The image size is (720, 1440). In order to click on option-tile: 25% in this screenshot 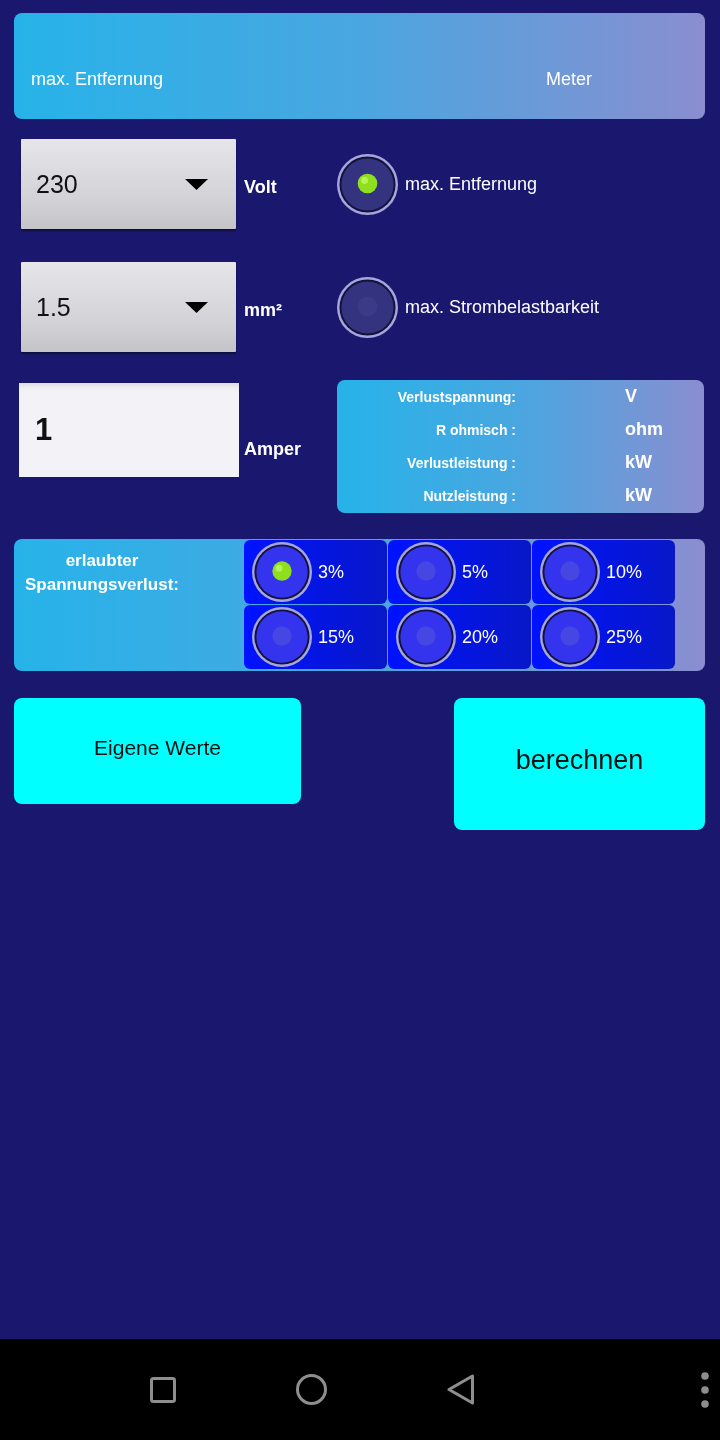, I will do `click(603, 637)`.